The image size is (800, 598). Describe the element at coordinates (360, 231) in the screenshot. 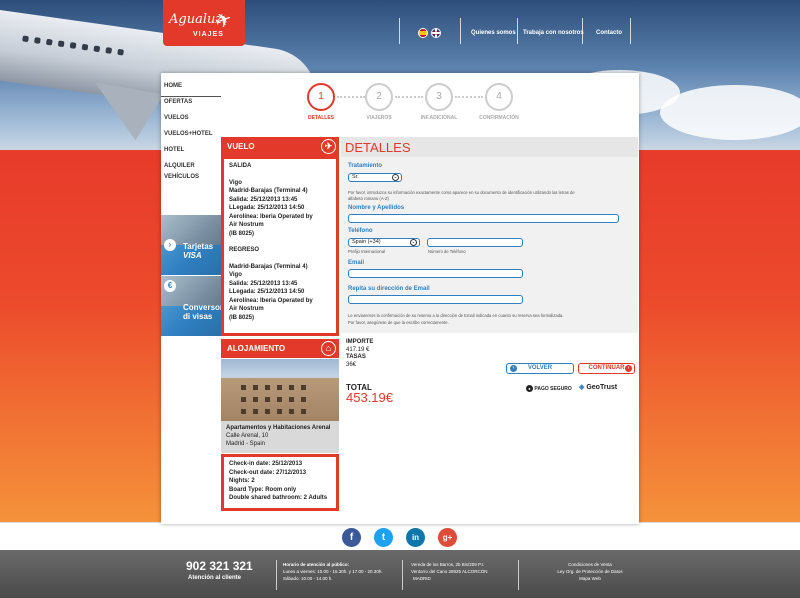

I see `phone-label: Teléfono` at that location.